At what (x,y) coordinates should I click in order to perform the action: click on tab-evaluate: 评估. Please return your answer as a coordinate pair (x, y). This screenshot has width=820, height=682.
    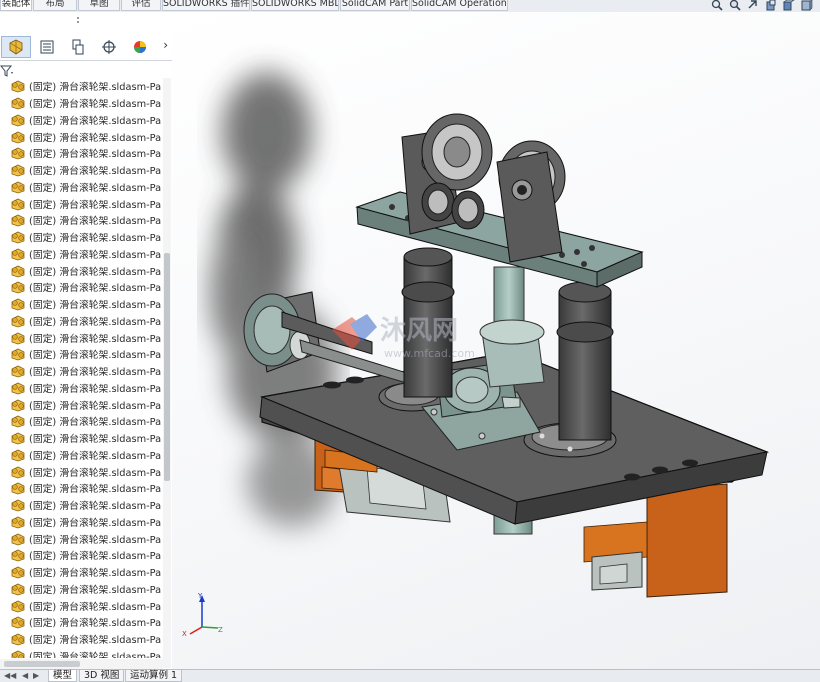
    Looking at the image, I should click on (141, 5).